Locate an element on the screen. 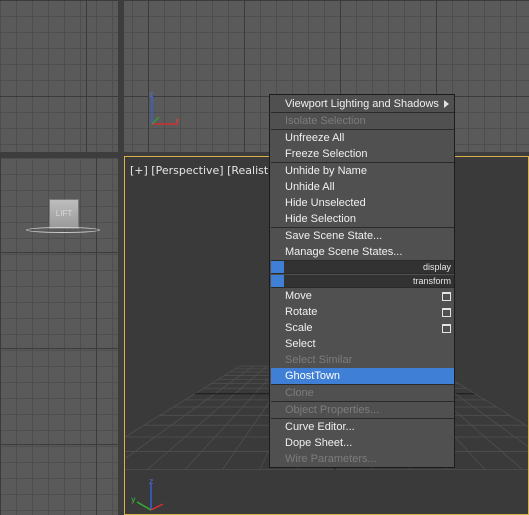 The image size is (529, 515). submenu-arrow-icon is located at coordinates (446, 104).